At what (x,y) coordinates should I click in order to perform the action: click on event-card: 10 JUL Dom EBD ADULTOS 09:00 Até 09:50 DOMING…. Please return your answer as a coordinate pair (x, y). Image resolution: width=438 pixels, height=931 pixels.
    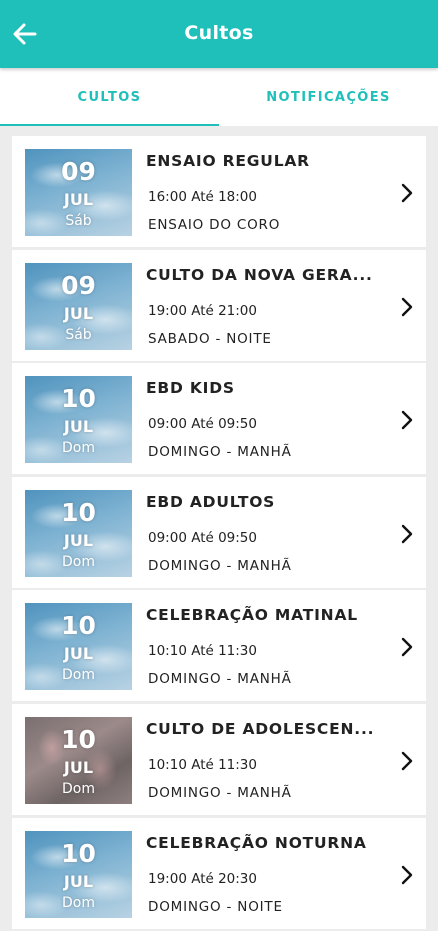
    Looking at the image, I should click on (219, 532).